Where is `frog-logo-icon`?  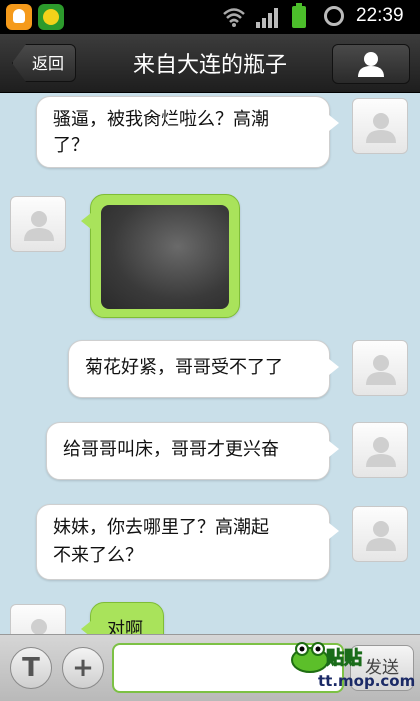
frog-logo-icon is located at coordinates (310, 657).